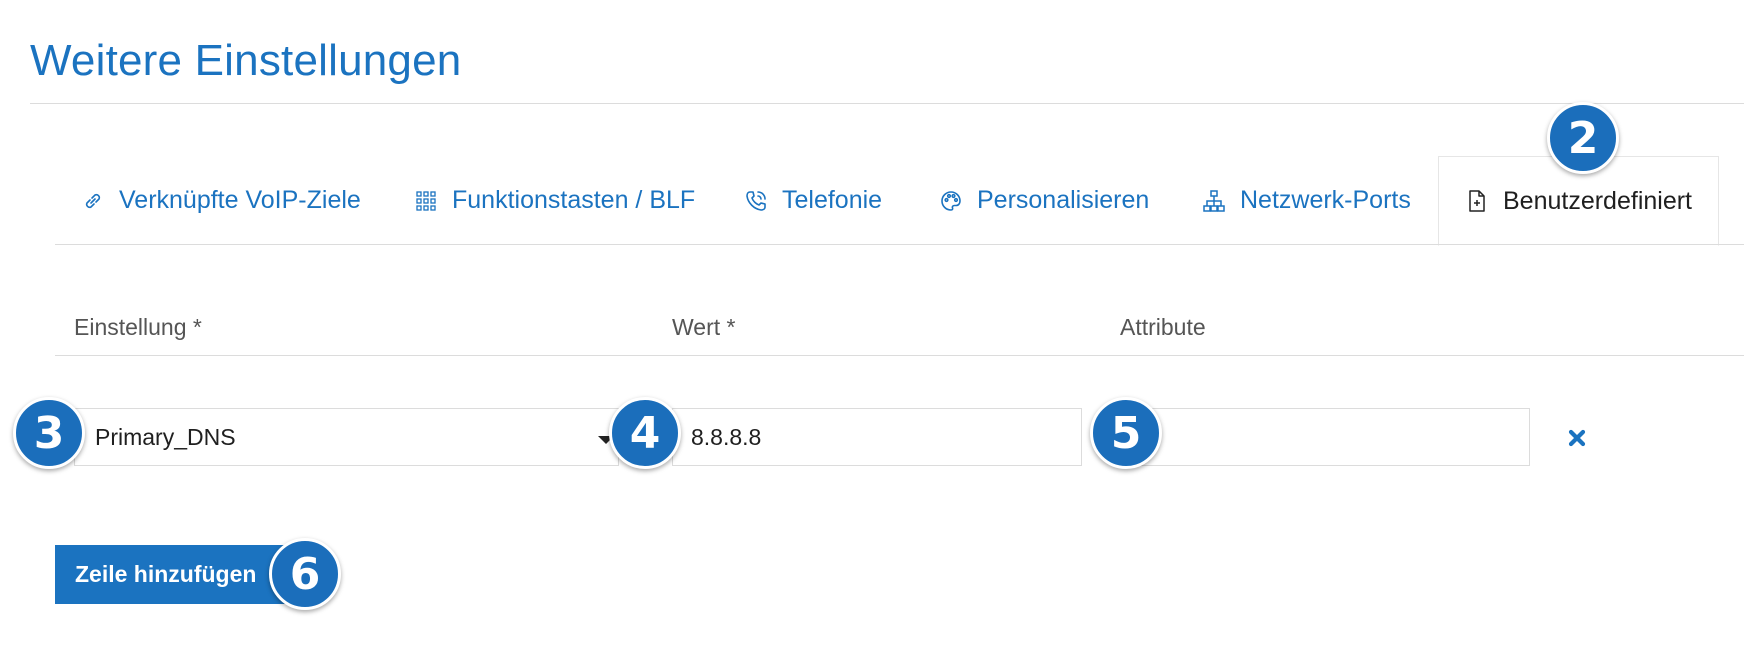 The height and width of the screenshot is (664, 1744). Describe the element at coordinates (645, 433) in the screenshot. I see `callout-marker: 4` at that location.